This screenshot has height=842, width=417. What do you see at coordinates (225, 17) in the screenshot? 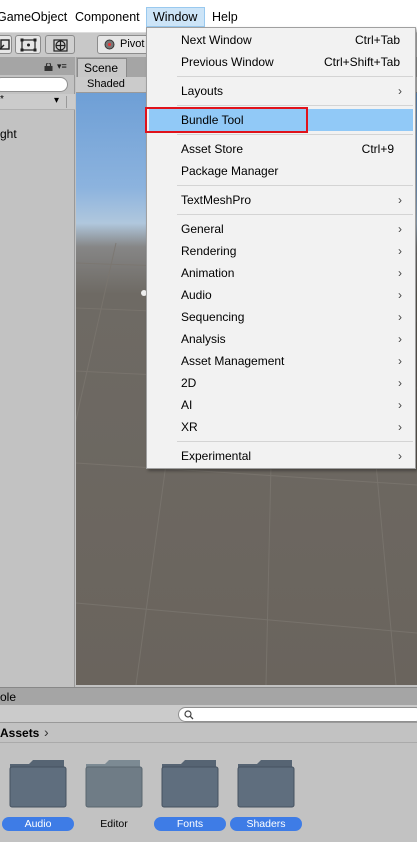
I see `menu-help: Help` at bounding box center [225, 17].